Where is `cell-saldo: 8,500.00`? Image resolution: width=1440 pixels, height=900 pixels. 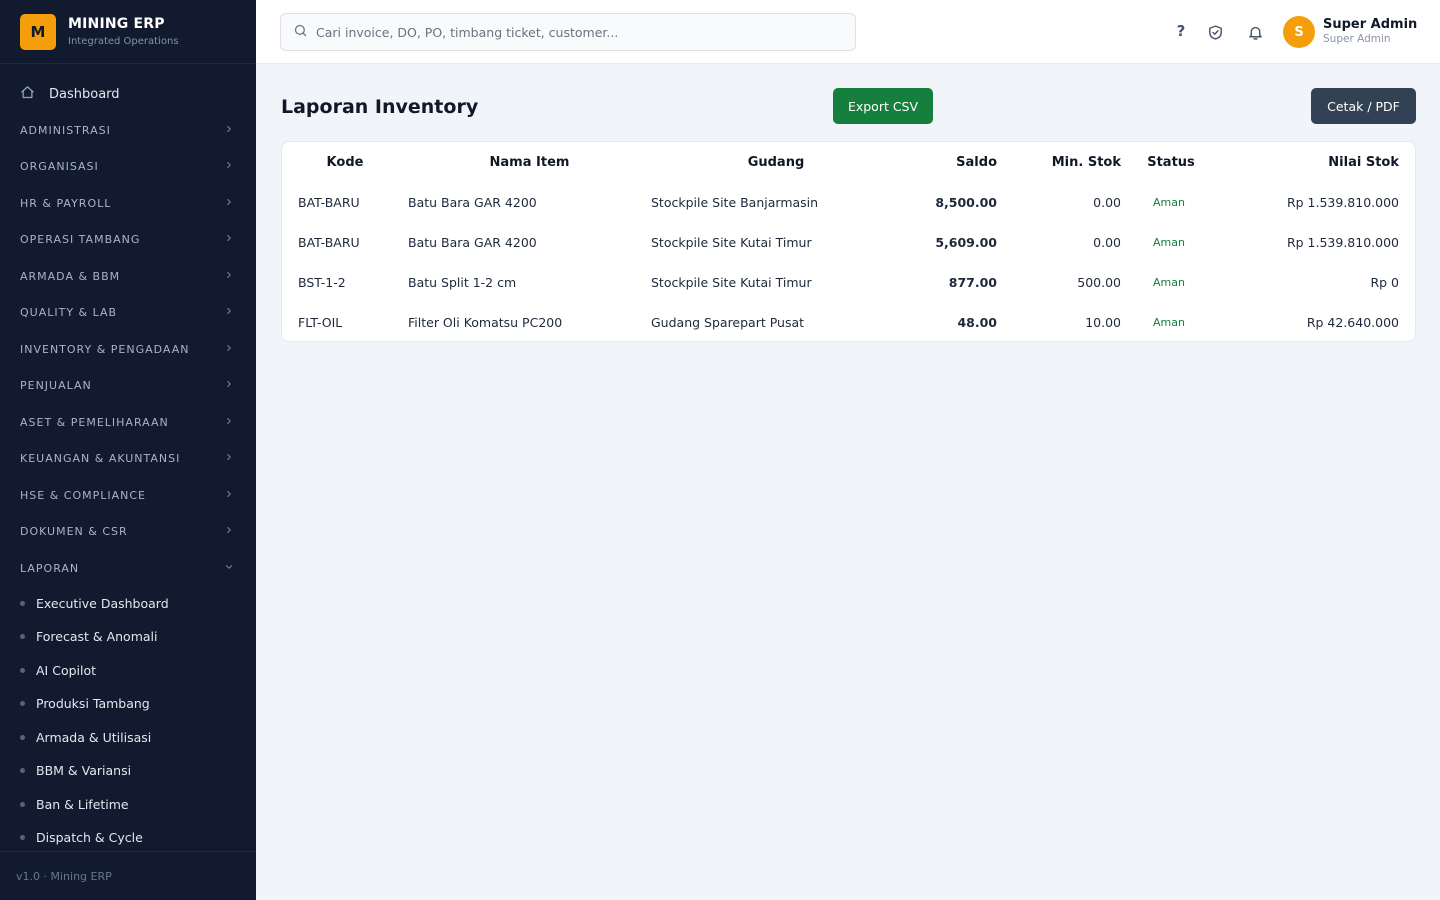
cell-saldo: 8,500.00 is located at coordinates (966, 202).